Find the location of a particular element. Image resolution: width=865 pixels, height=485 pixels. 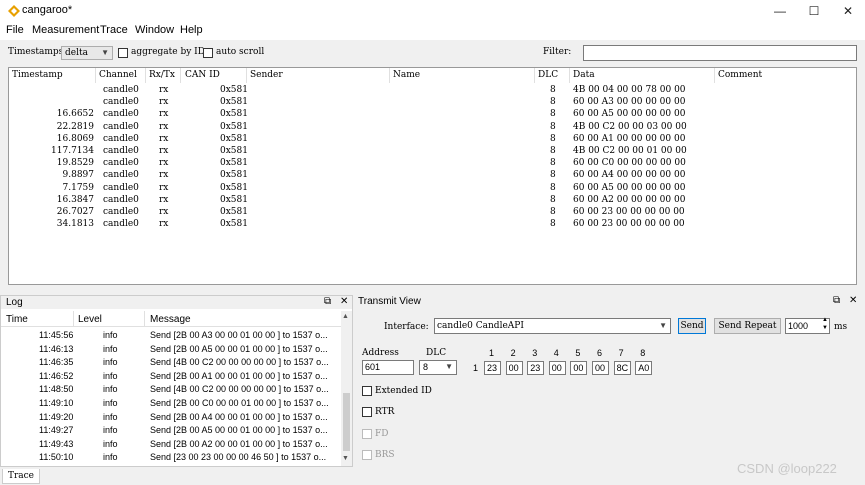

filter-label: Filter: is located at coordinates (557, 52).